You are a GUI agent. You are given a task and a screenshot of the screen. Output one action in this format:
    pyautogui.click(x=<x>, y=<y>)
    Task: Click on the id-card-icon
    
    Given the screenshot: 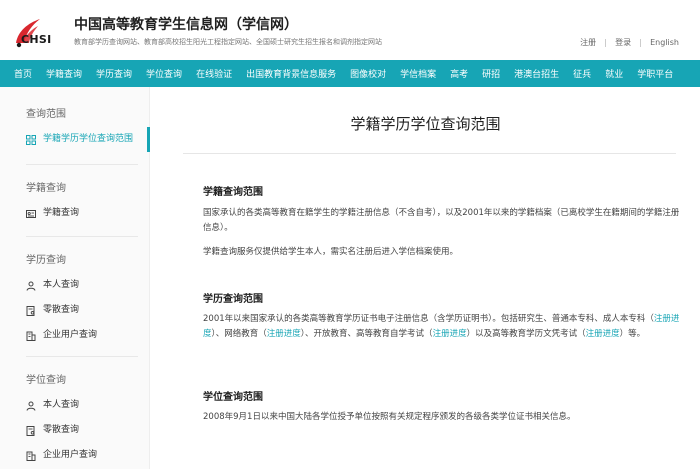 What is the action you would take?
    pyautogui.click(x=31, y=214)
    